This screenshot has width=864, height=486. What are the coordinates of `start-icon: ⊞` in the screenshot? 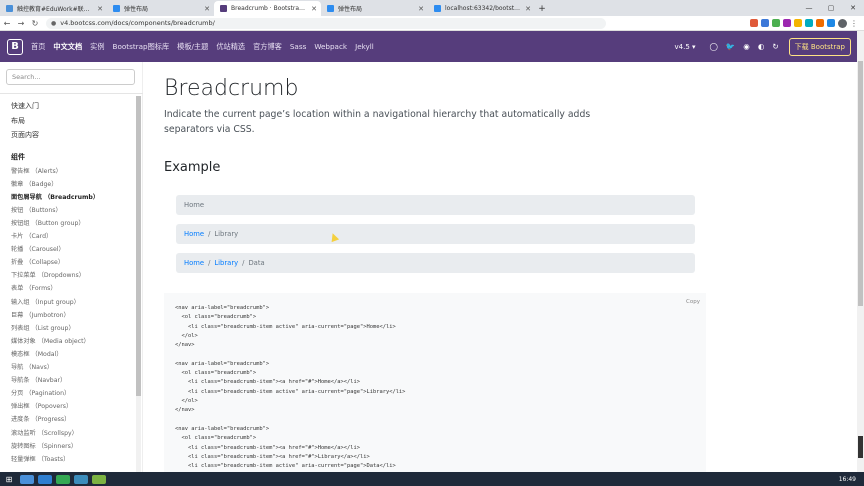 It's located at (9, 479).